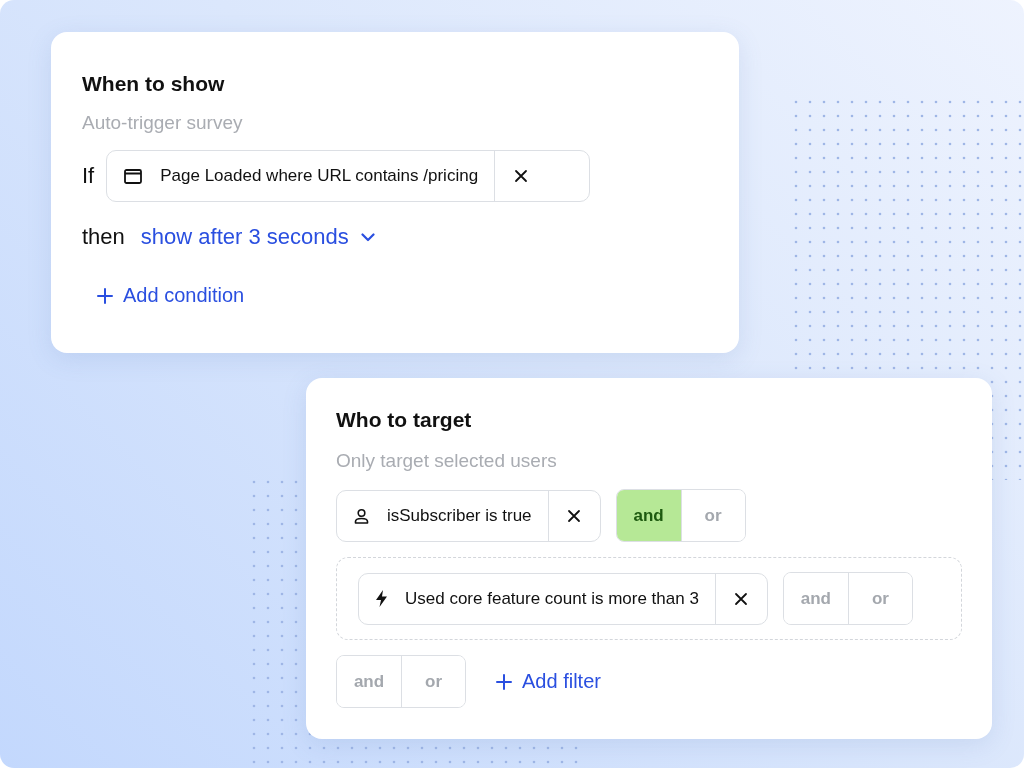 The image size is (1024, 768). I want to click on person-icon, so click(361, 515).